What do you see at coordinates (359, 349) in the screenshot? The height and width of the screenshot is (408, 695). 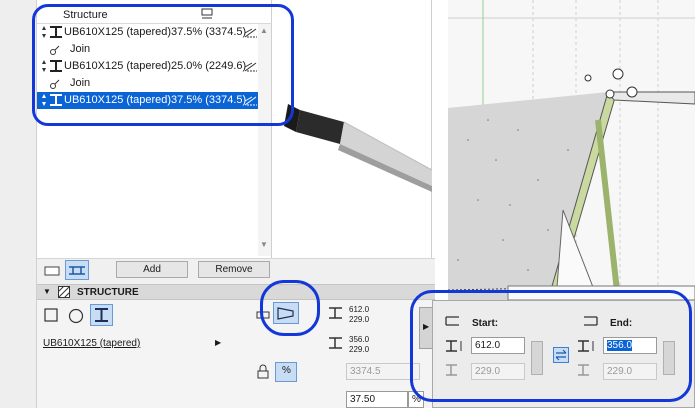 I see `end-width-value: 229.0` at bounding box center [359, 349].